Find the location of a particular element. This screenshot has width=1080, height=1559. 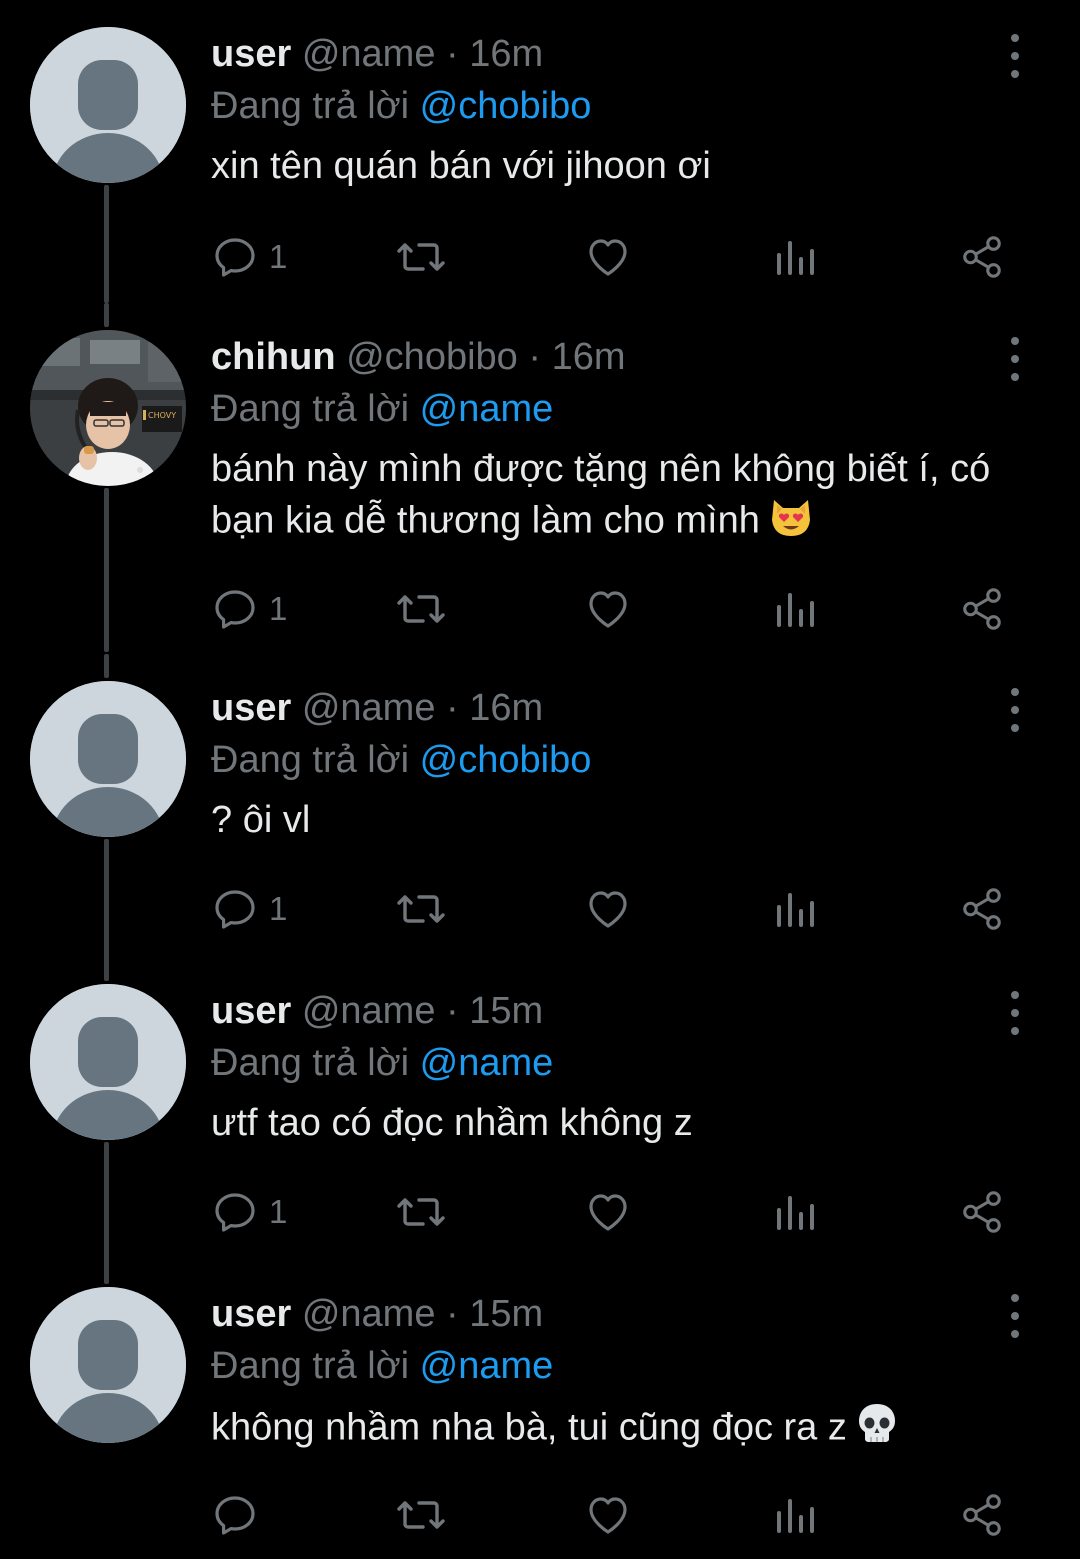

display-name: chihun is located at coordinates (273, 357).